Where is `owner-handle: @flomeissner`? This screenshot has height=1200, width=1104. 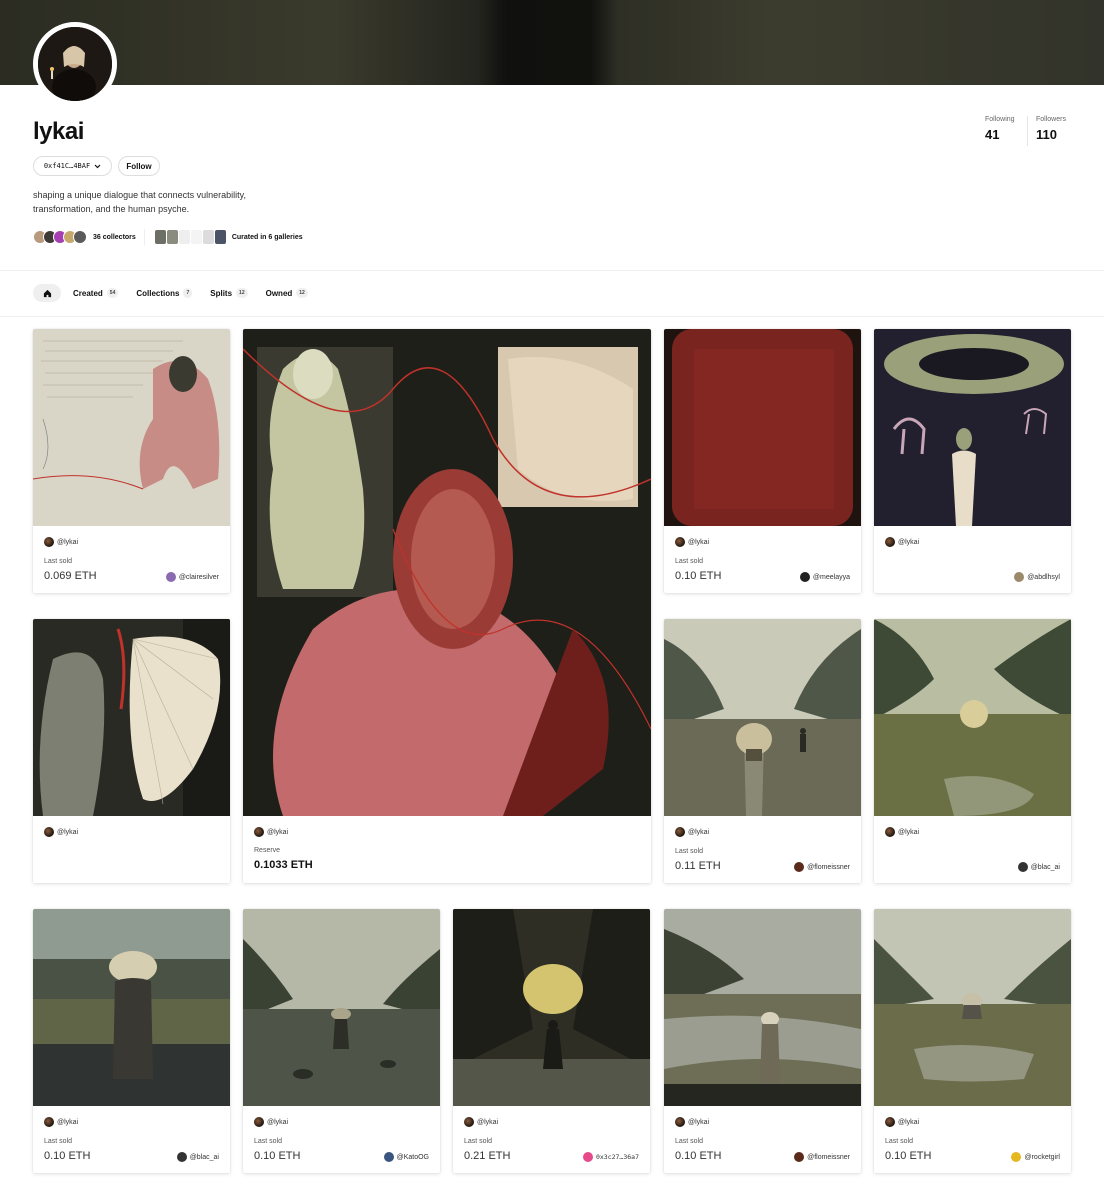
owner-handle: @flomeissner is located at coordinates (828, 1157).